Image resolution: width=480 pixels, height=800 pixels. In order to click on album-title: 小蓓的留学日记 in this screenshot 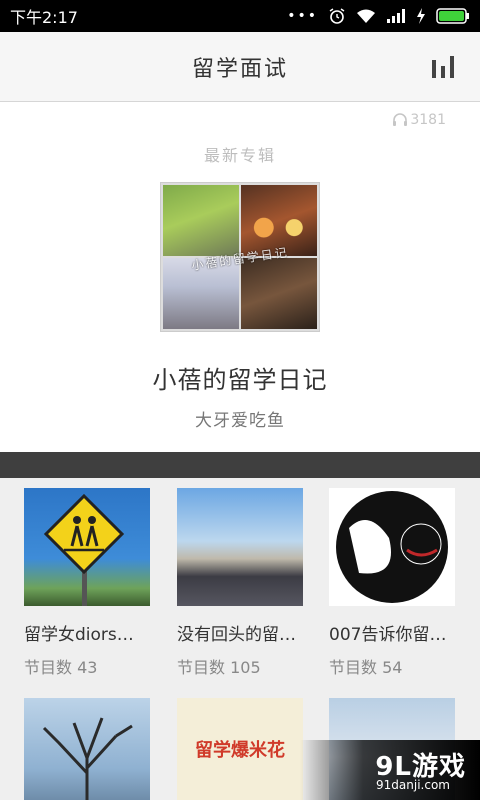, I will do `click(240, 377)`.